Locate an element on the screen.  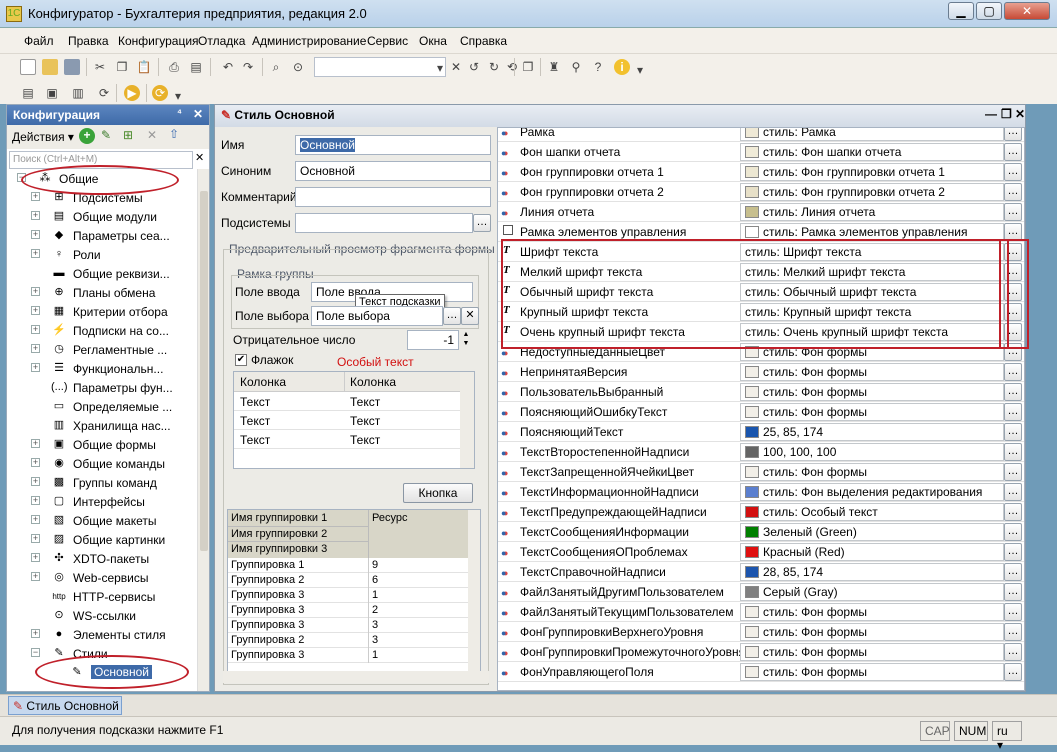
new-icon is located at coordinates (28, 67).